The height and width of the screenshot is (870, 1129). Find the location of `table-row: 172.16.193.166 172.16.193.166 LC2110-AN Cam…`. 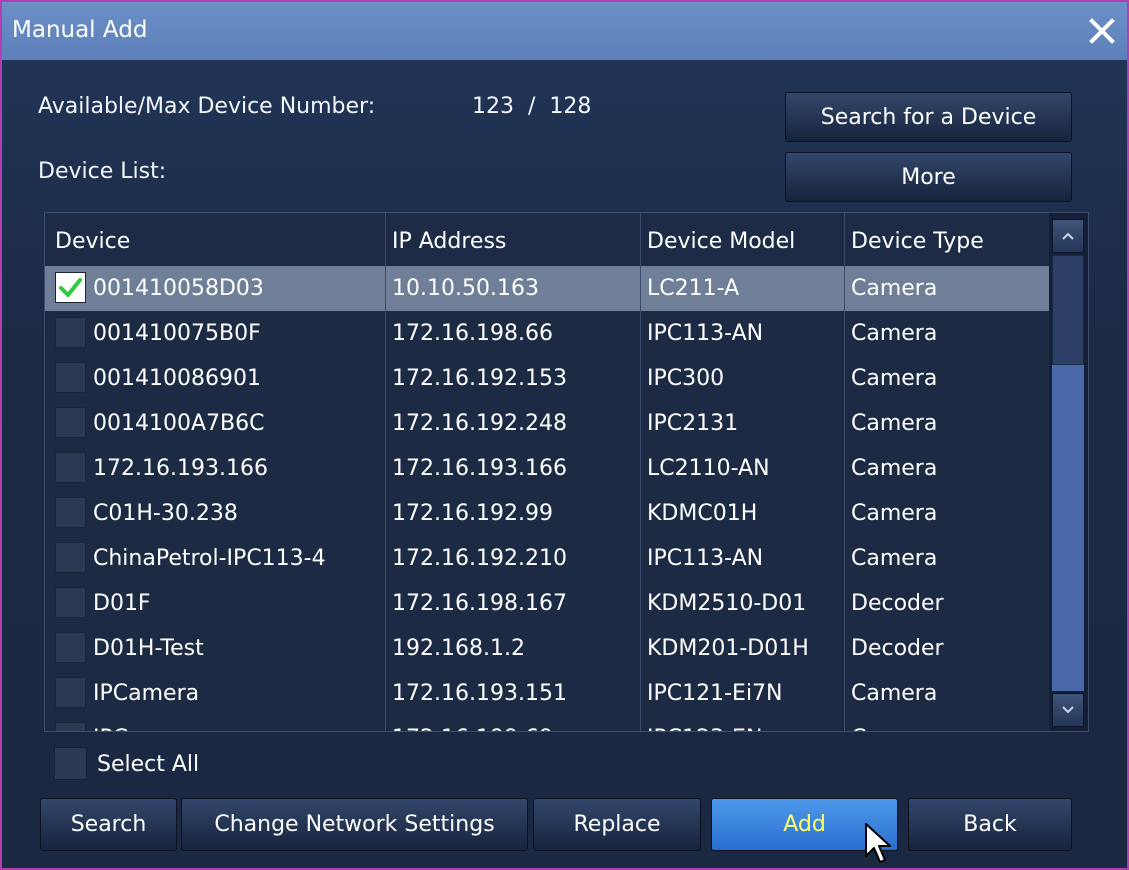

table-row: 172.16.193.166 172.16.193.166 LC2110-AN Cam… is located at coordinates (547, 468).